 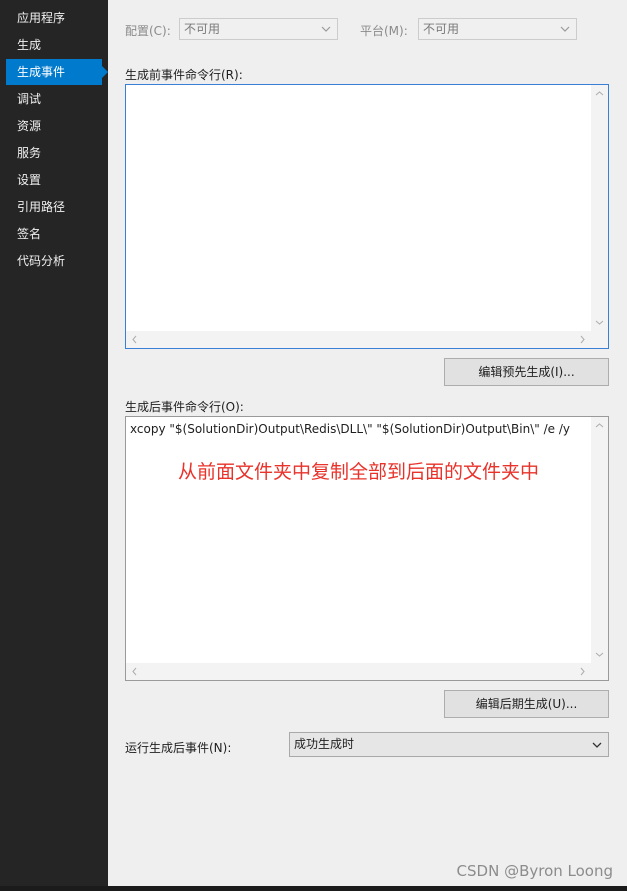 I want to click on postbuild-vertical-scrollbar, so click(x=599, y=540).